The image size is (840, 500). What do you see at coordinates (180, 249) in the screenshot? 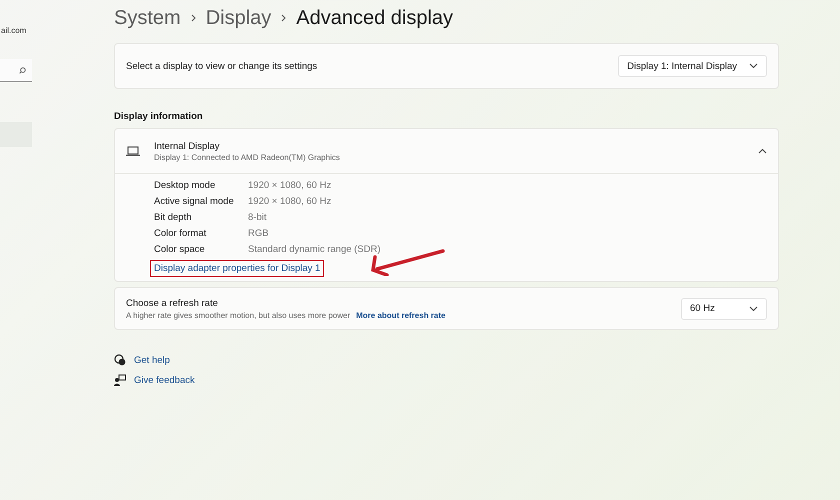
I see `info-label: Color space` at bounding box center [180, 249].